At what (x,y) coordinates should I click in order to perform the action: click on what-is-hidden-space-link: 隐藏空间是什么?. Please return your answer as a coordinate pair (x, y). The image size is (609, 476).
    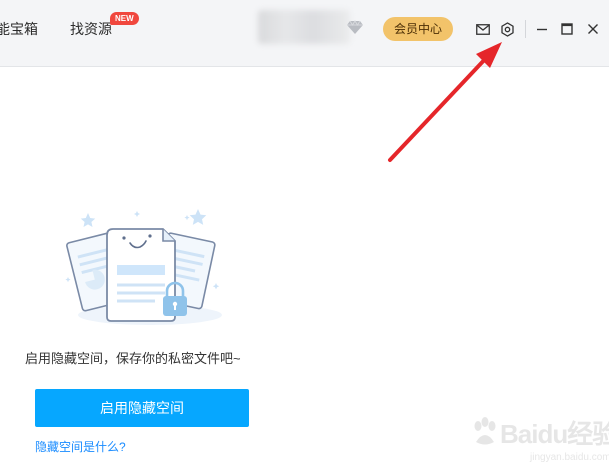
    Looking at the image, I should click on (80, 446).